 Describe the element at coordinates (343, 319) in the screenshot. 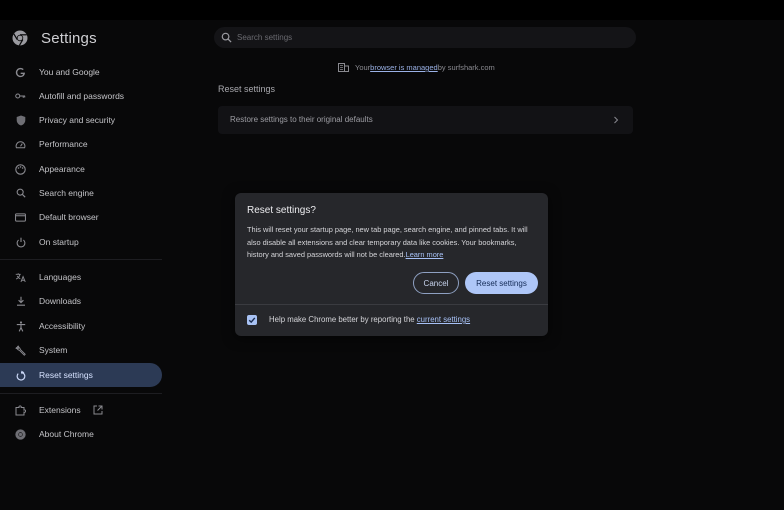

I see `checkbox-label-text: Help make Chrome better by reporting the` at that location.